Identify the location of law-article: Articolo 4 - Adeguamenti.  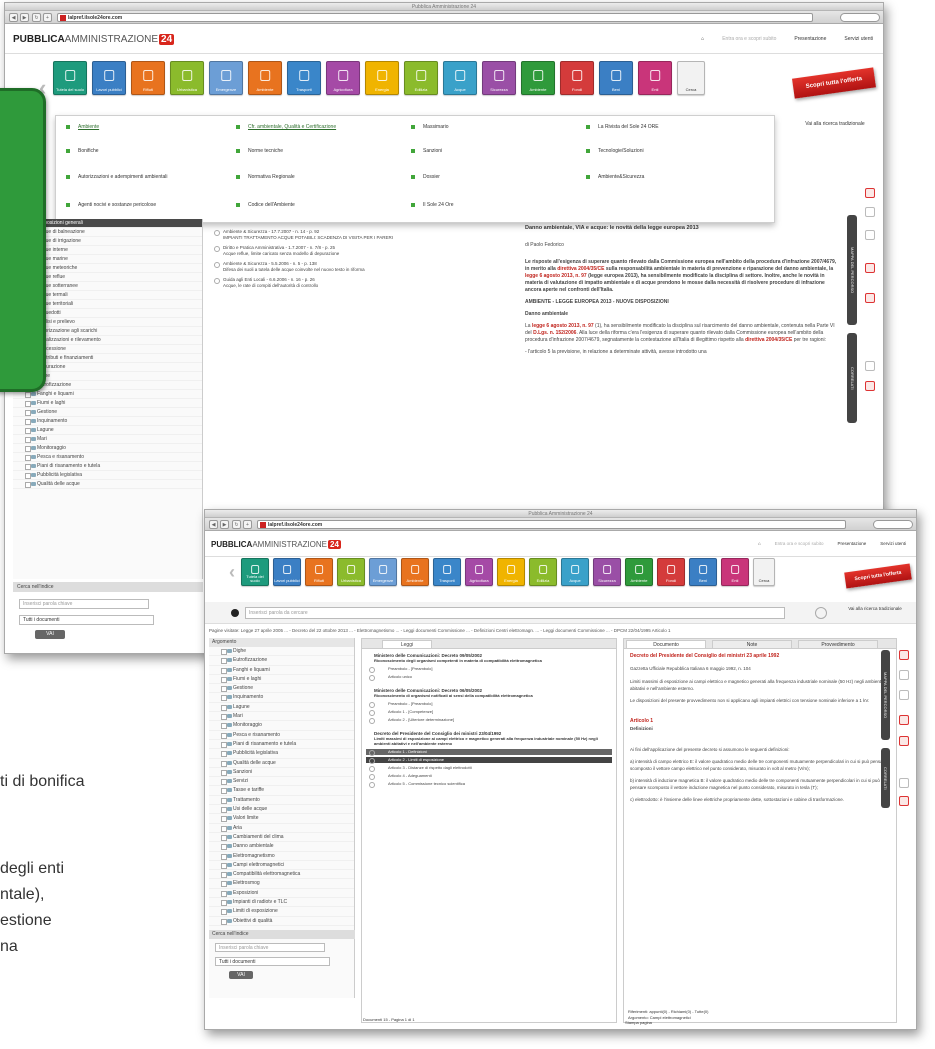
(489, 776).